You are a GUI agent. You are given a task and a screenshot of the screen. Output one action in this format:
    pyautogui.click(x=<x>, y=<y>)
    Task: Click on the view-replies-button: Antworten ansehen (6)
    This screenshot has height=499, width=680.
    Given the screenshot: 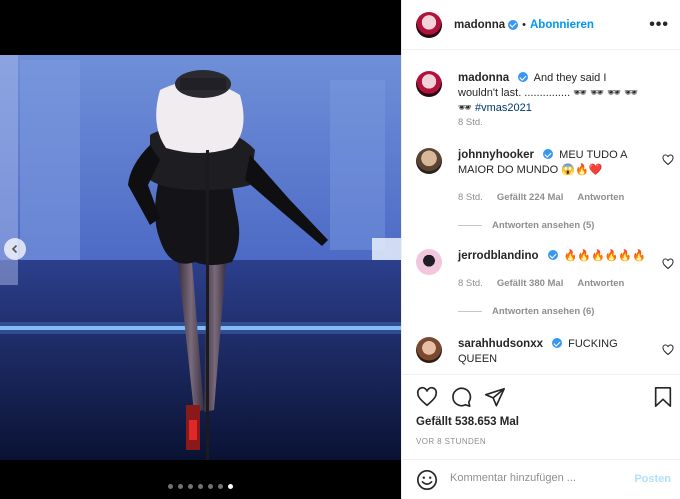 What is the action you would take?
    pyautogui.click(x=526, y=311)
    